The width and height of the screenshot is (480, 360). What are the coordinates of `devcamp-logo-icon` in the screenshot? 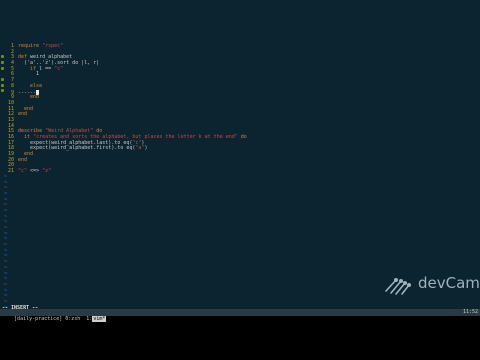 It's located at (398, 286).